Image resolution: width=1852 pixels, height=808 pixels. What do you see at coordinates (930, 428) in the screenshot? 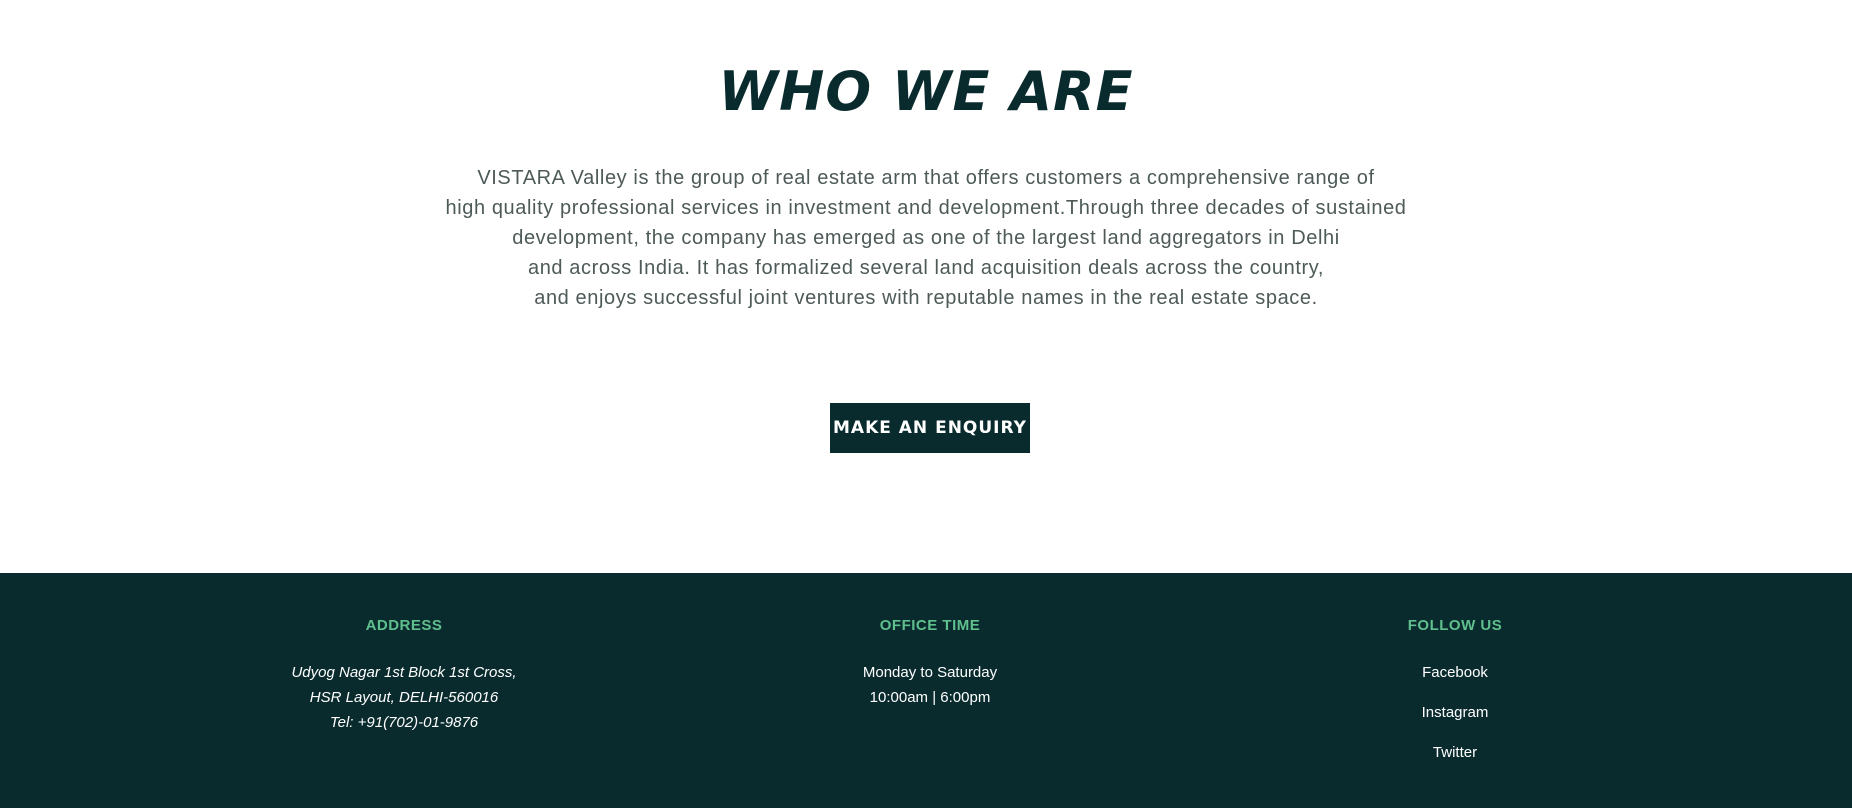
I see `make-enquiry-button: MAKE AN ENQUIRY` at bounding box center [930, 428].